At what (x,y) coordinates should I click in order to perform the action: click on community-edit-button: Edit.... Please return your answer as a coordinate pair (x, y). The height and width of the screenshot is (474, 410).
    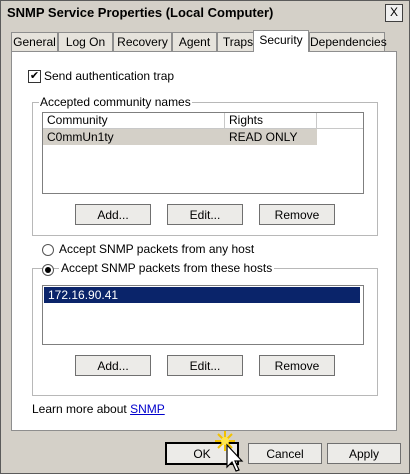
    Looking at the image, I should click on (205, 214).